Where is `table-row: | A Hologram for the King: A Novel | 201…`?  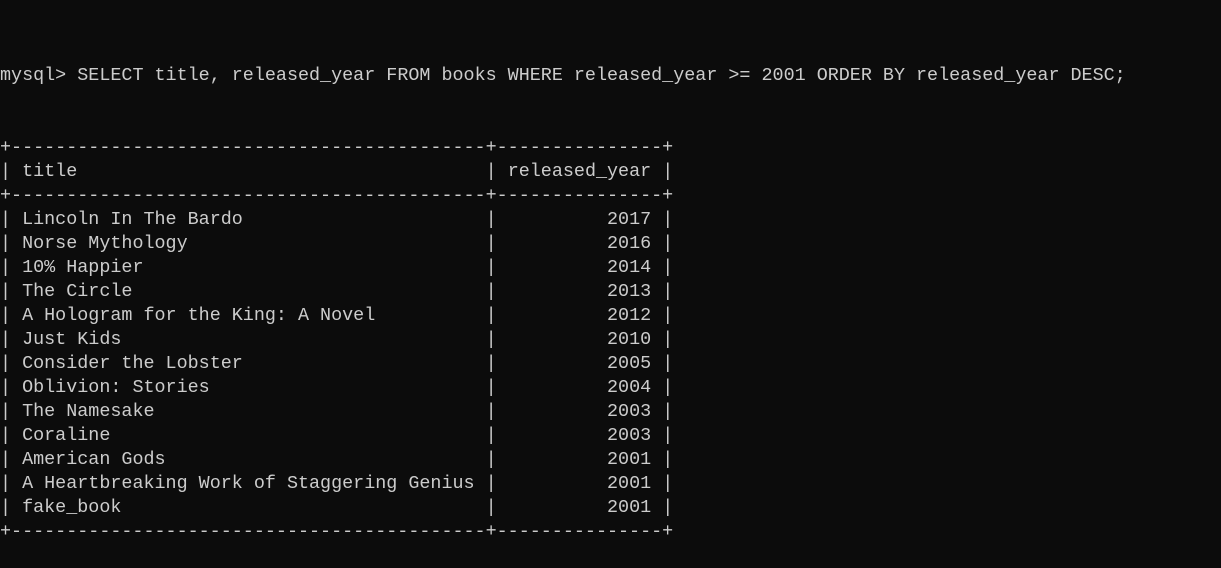
table-row: | A Hologram for the King: A Novel | 201… is located at coordinates (563, 316).